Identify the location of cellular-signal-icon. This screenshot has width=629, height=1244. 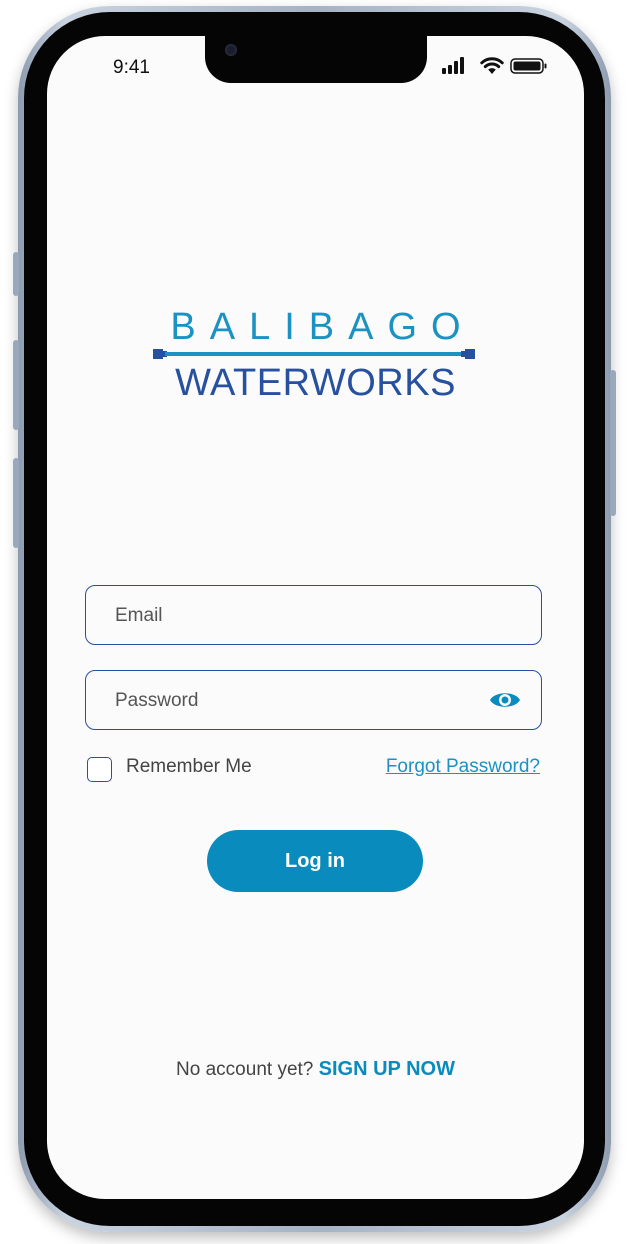
(453, 65).